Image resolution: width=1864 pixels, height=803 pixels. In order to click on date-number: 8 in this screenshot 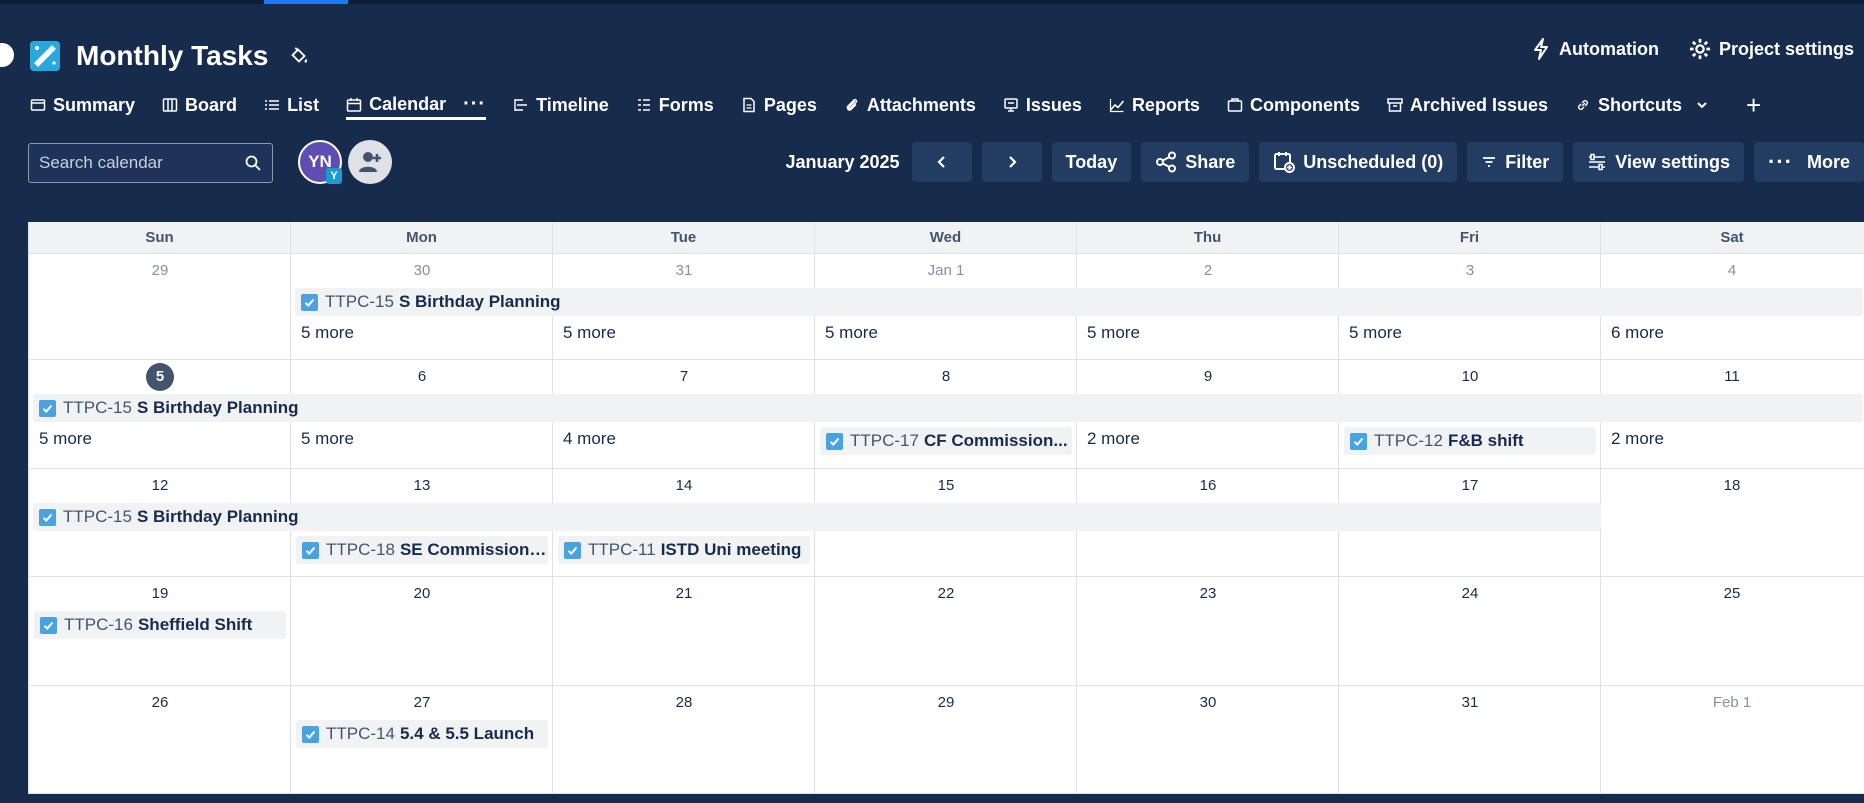, I will do `click(946, 376)`.